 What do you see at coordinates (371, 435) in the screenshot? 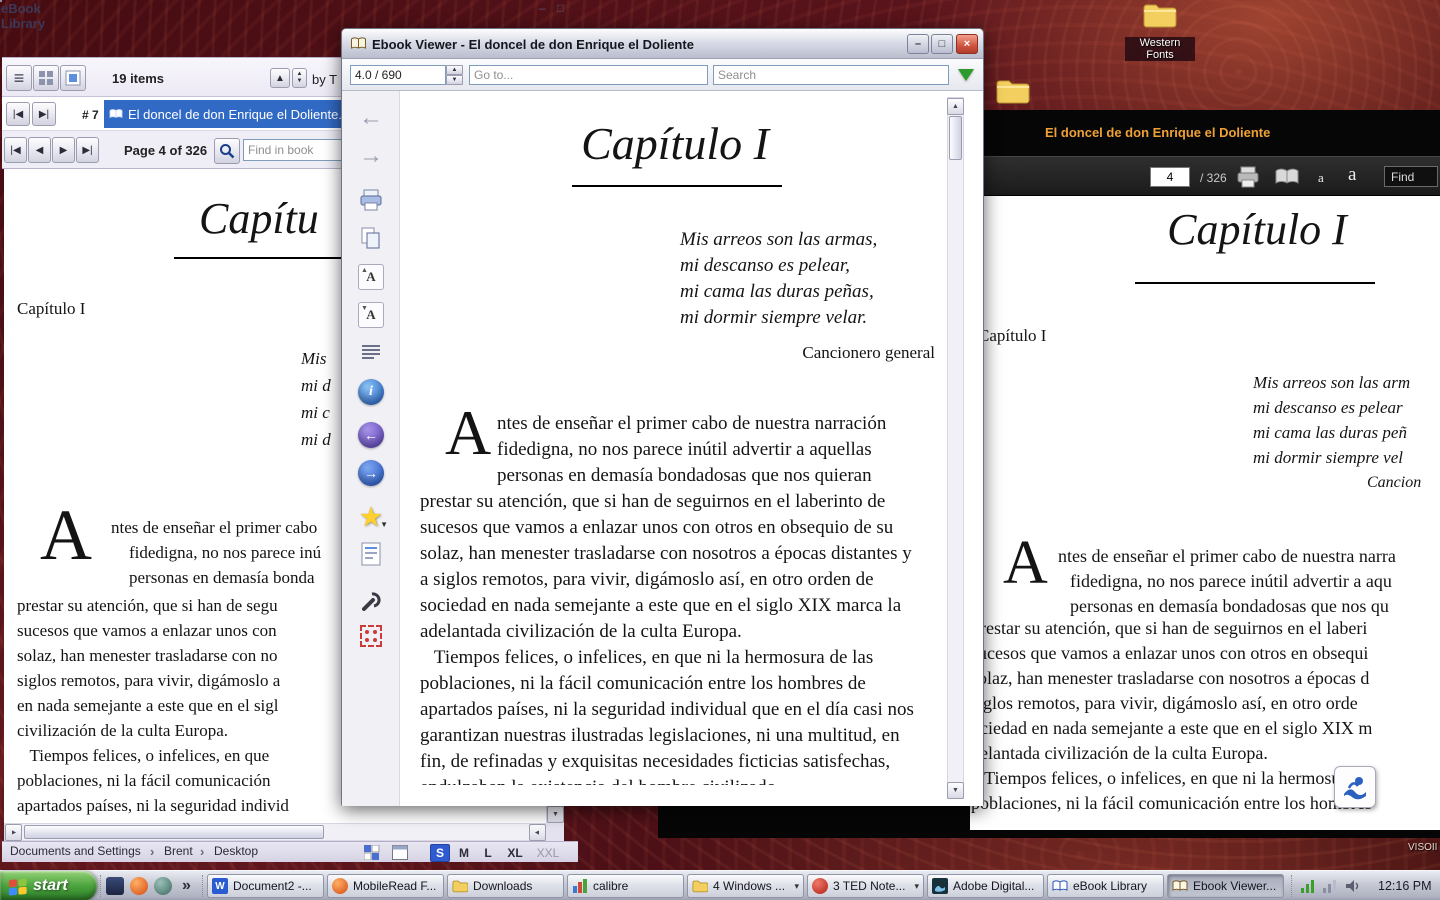
I see `previous-section-button: ←` at bounding box center [371, 435].